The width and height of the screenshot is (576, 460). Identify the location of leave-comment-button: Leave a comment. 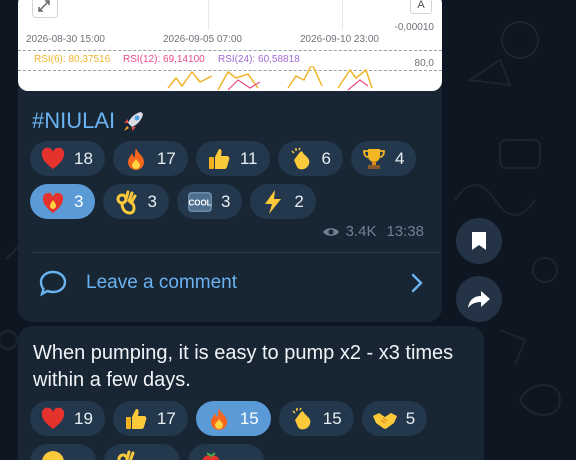
(231, 283).